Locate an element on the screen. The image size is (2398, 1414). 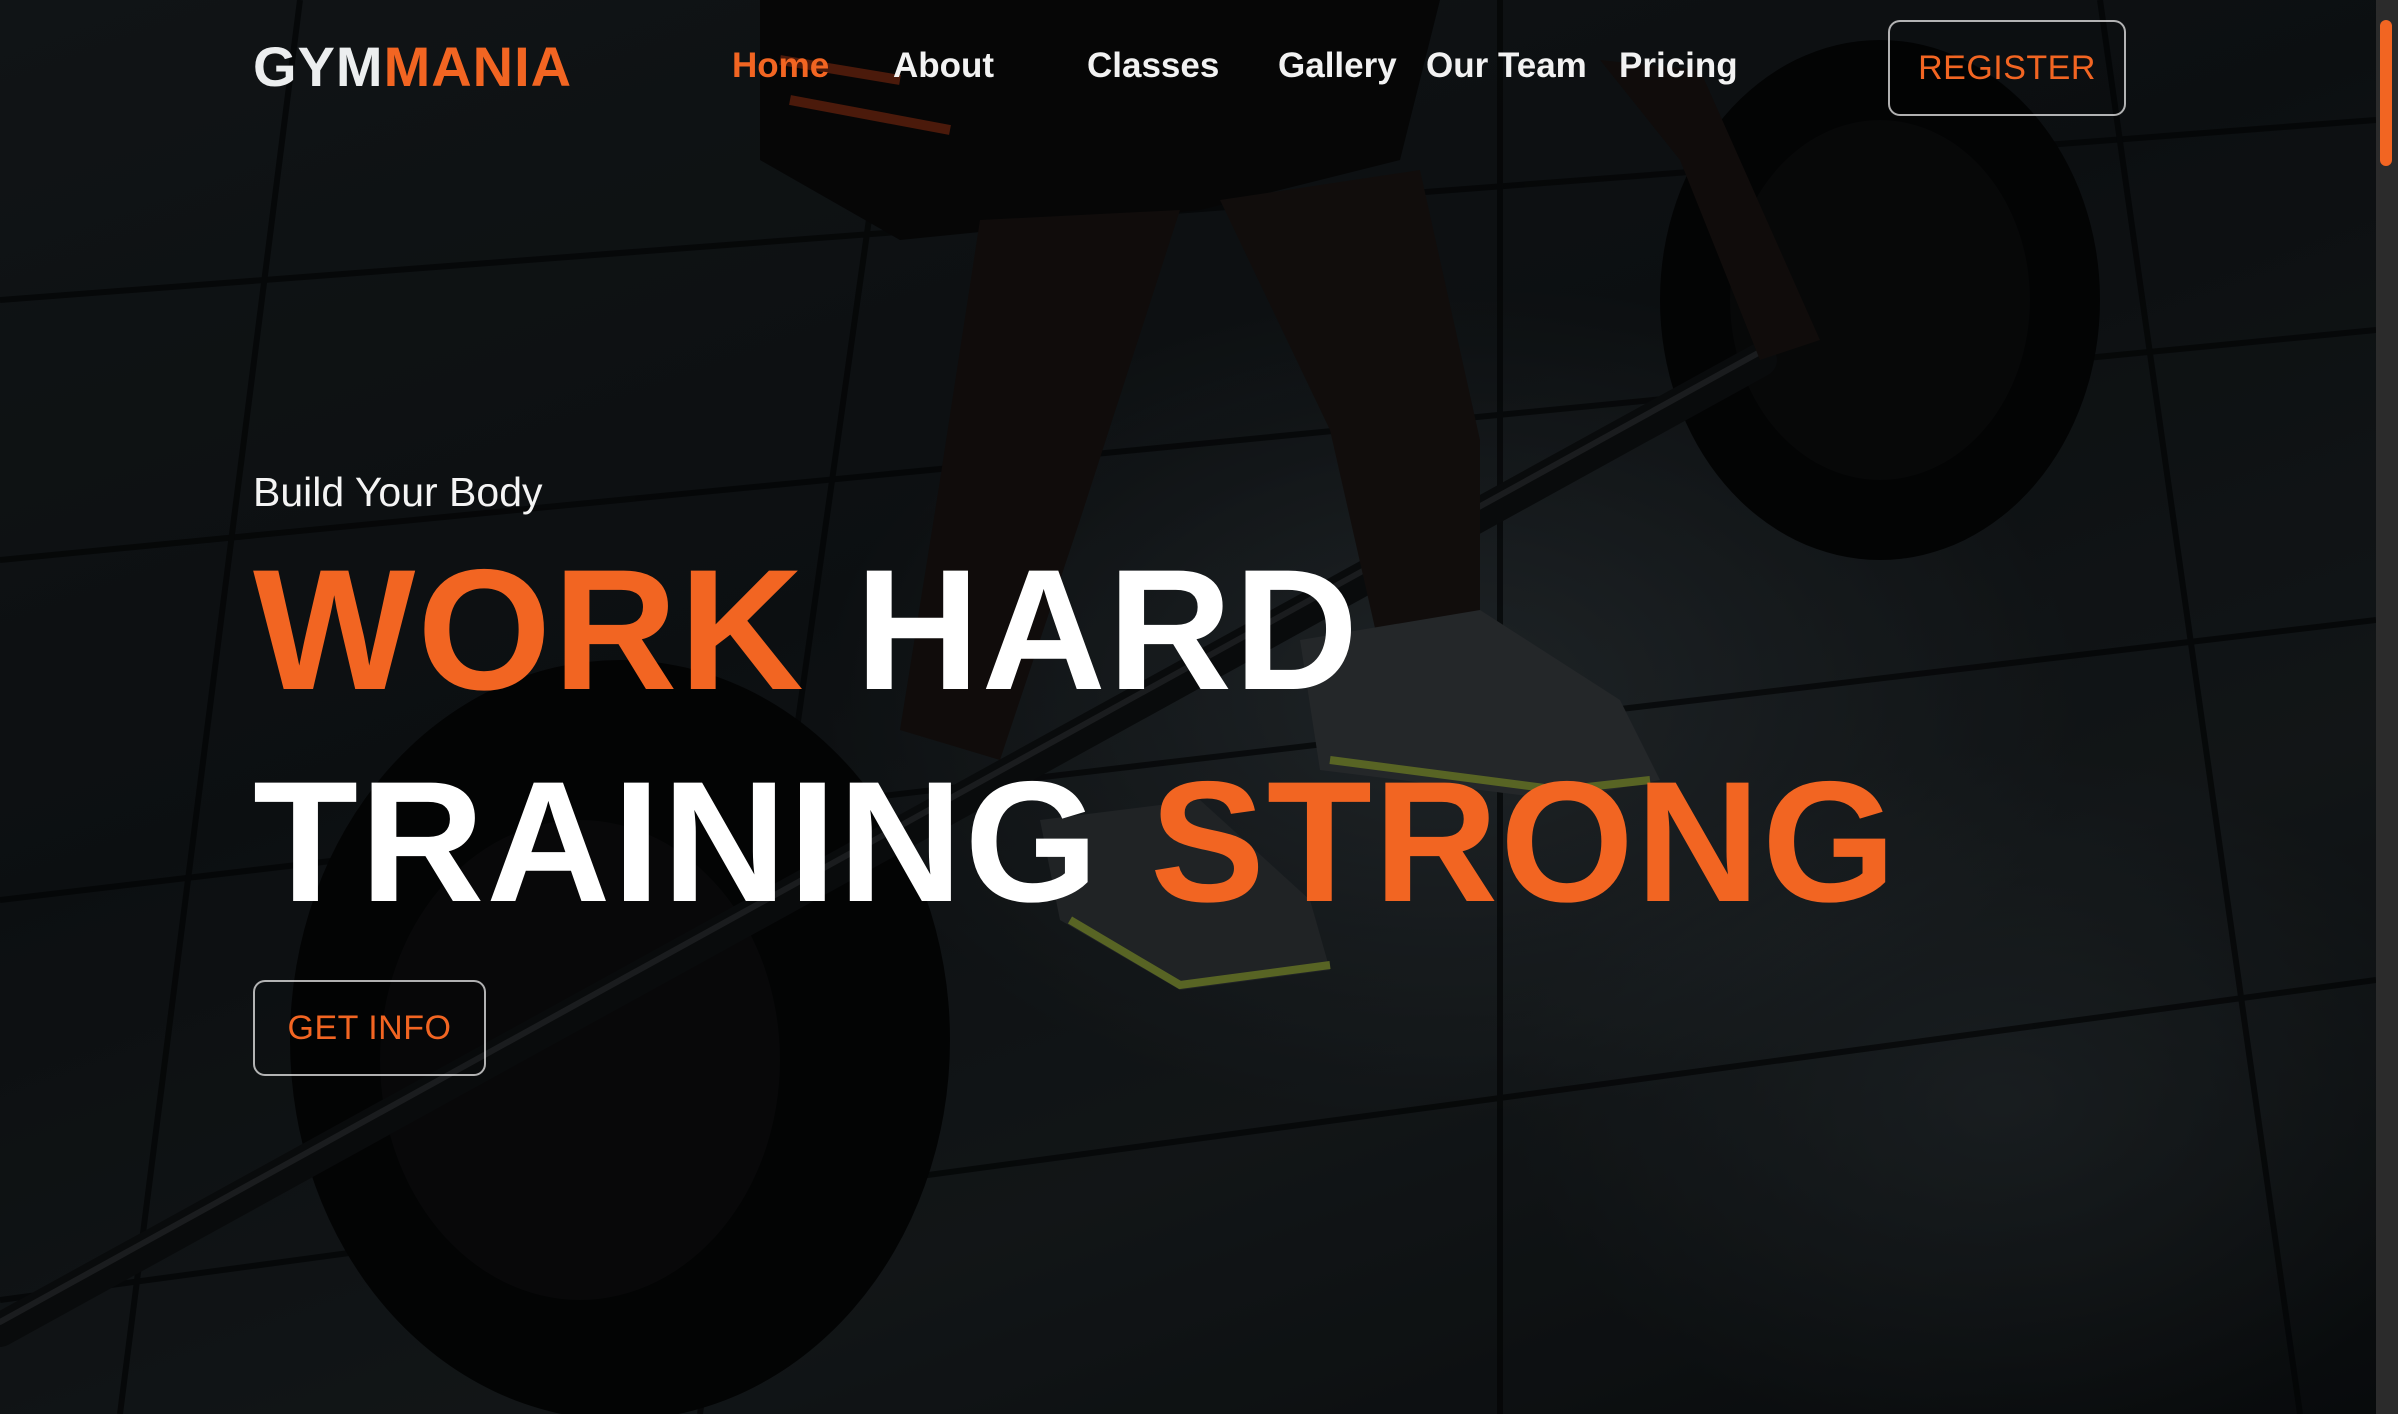
register-button: REGISTER is located at coordinates (2007, 68).